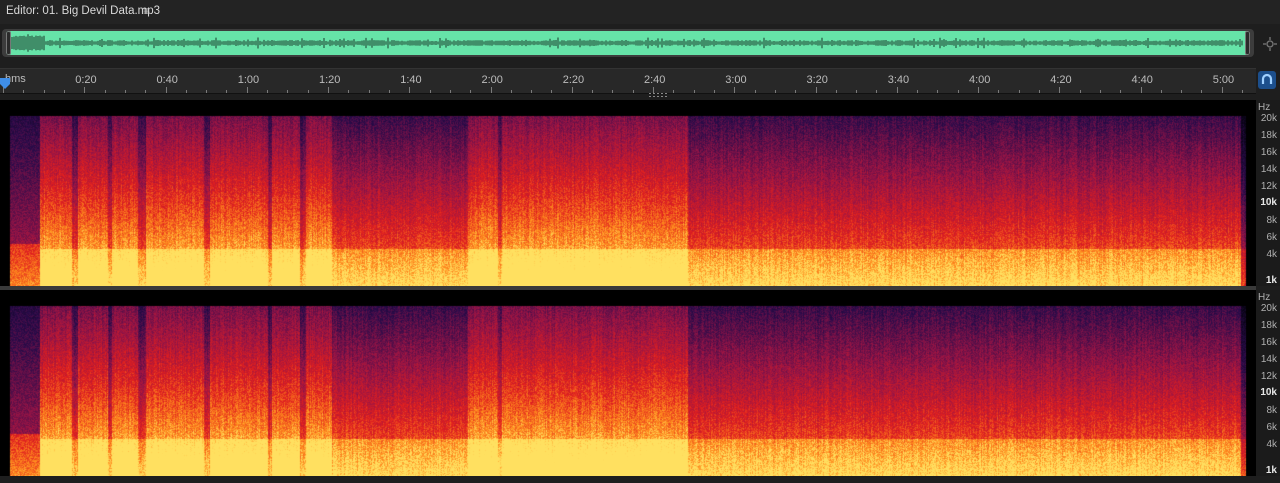 The height and width of the screenshot is (483, 1280). I want to click on frequency-scale-left: Hz 20k 18k 16k 14k 12k 10k 8k 6k 4k 1k, so click(1268, 193).